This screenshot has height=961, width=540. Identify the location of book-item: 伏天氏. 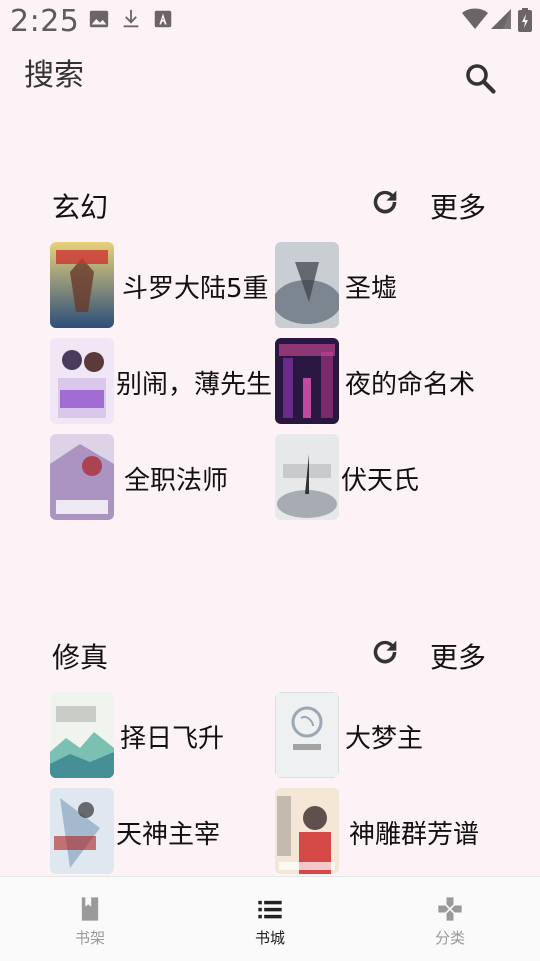
(375, 478).